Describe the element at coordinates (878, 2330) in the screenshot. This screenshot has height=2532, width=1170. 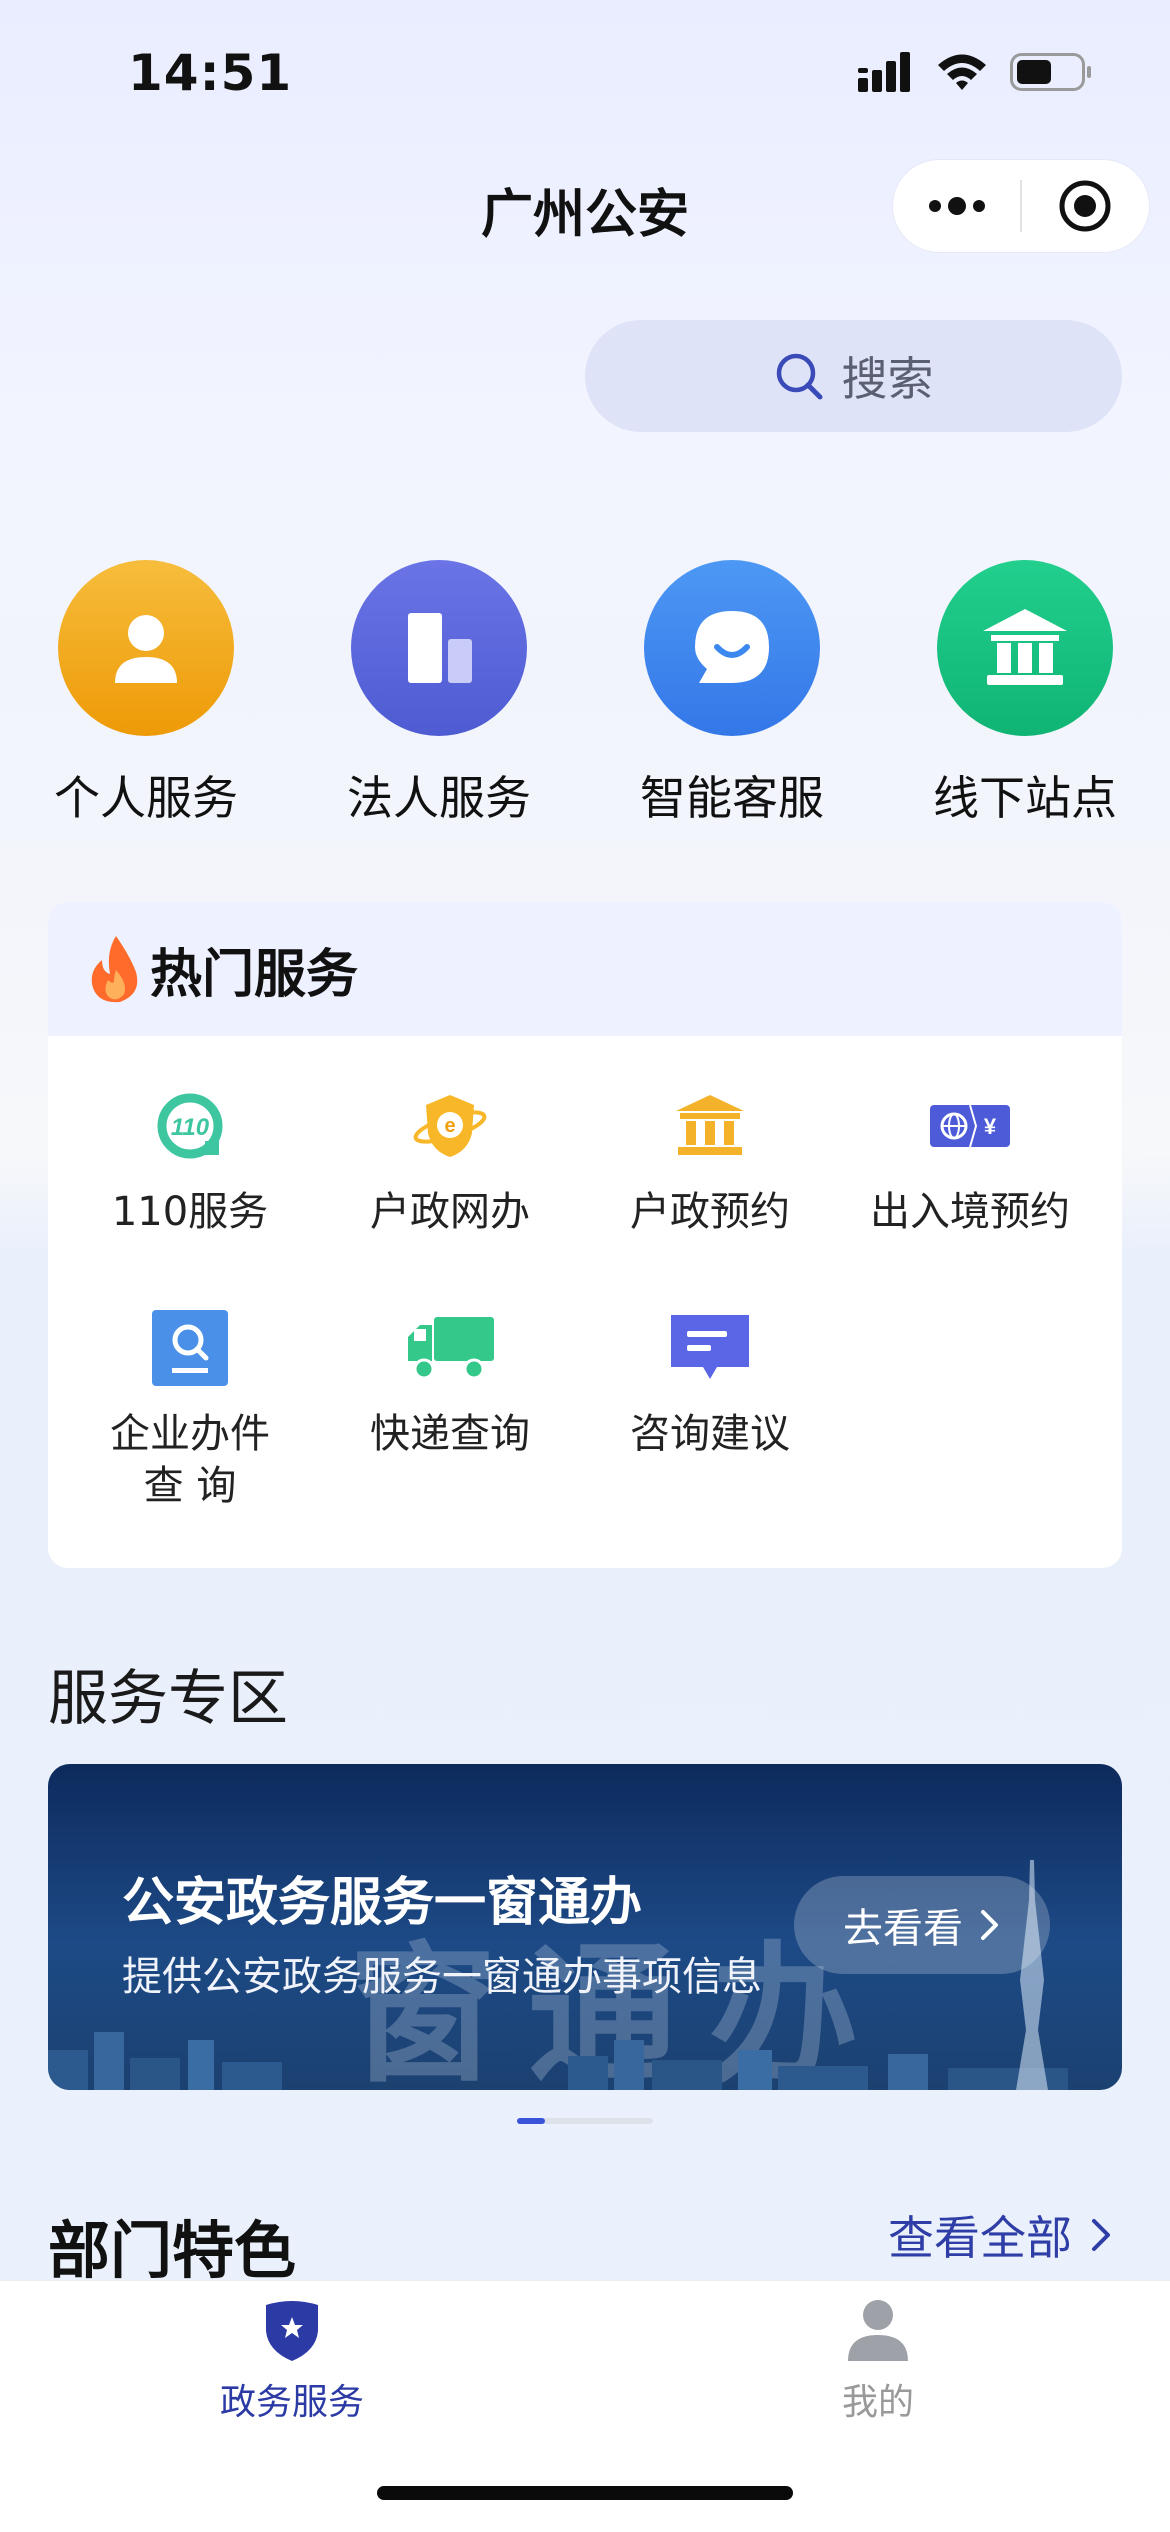
I see `user-icon` at that location.